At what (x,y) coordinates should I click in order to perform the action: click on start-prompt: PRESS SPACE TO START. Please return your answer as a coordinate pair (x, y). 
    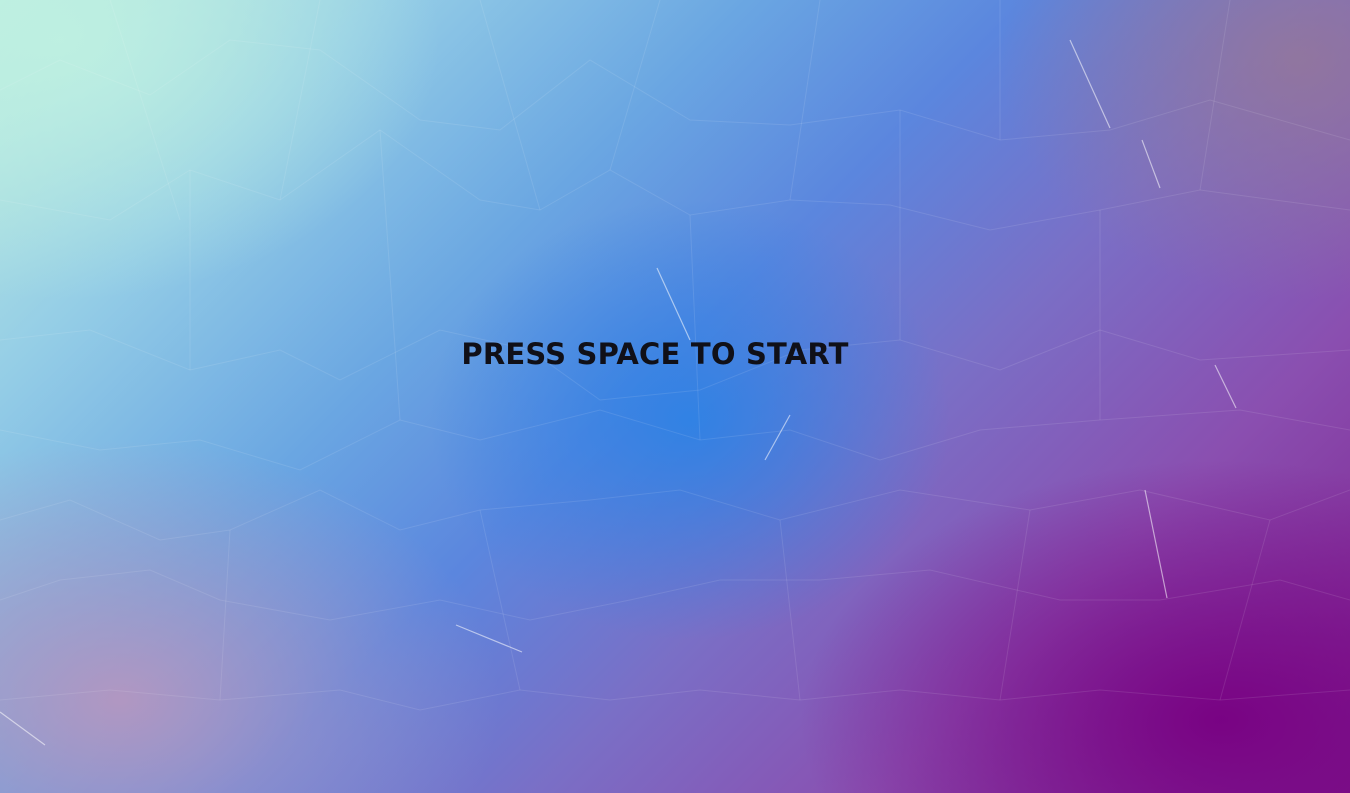
    Looking at the image, I should click on (655, 354).